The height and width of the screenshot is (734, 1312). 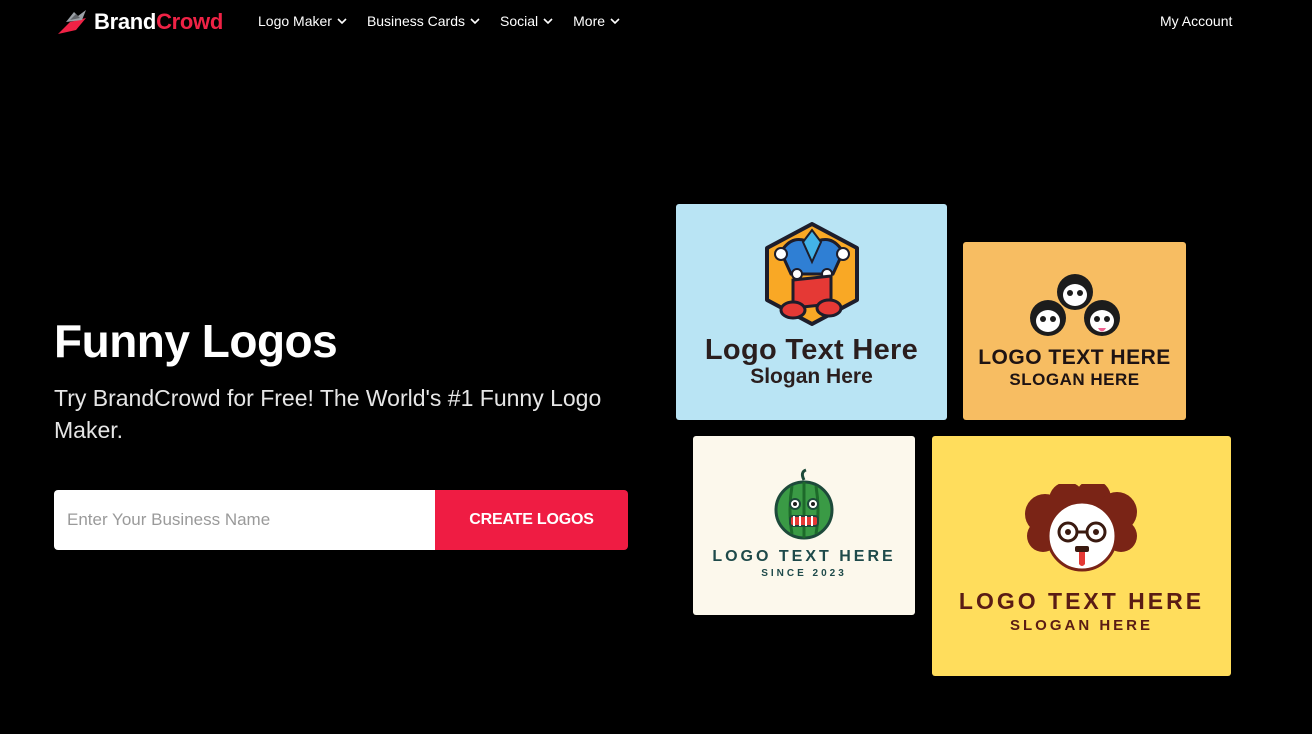 What do you see at coordinates (804, 573) in the screenshot?
I see `logo-slogan: SINCE 2023` at bounding box center [804, 573].